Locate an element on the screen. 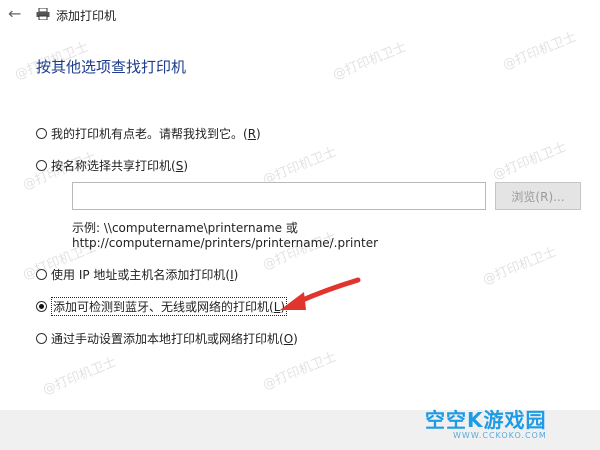 This screenshot has height=450, width=600. option-label: 添加可检测到蓝牙、无线或网络的打印机(L) is located at coordinates (169, 306).